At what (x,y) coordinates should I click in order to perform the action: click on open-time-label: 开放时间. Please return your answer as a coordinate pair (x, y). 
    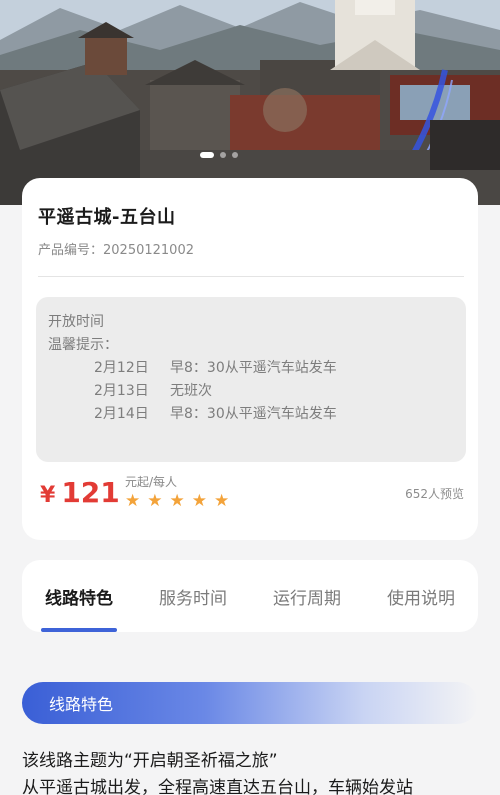
    Looking at the image, I should click on (76, 322).